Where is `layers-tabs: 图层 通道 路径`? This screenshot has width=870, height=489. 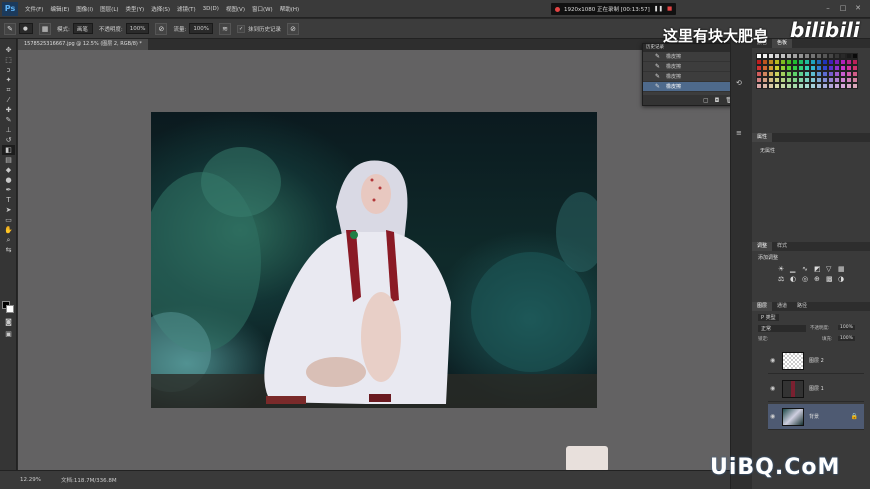
layers-tabs: 图层 通道 路径 is located at coordinates (811, 306).